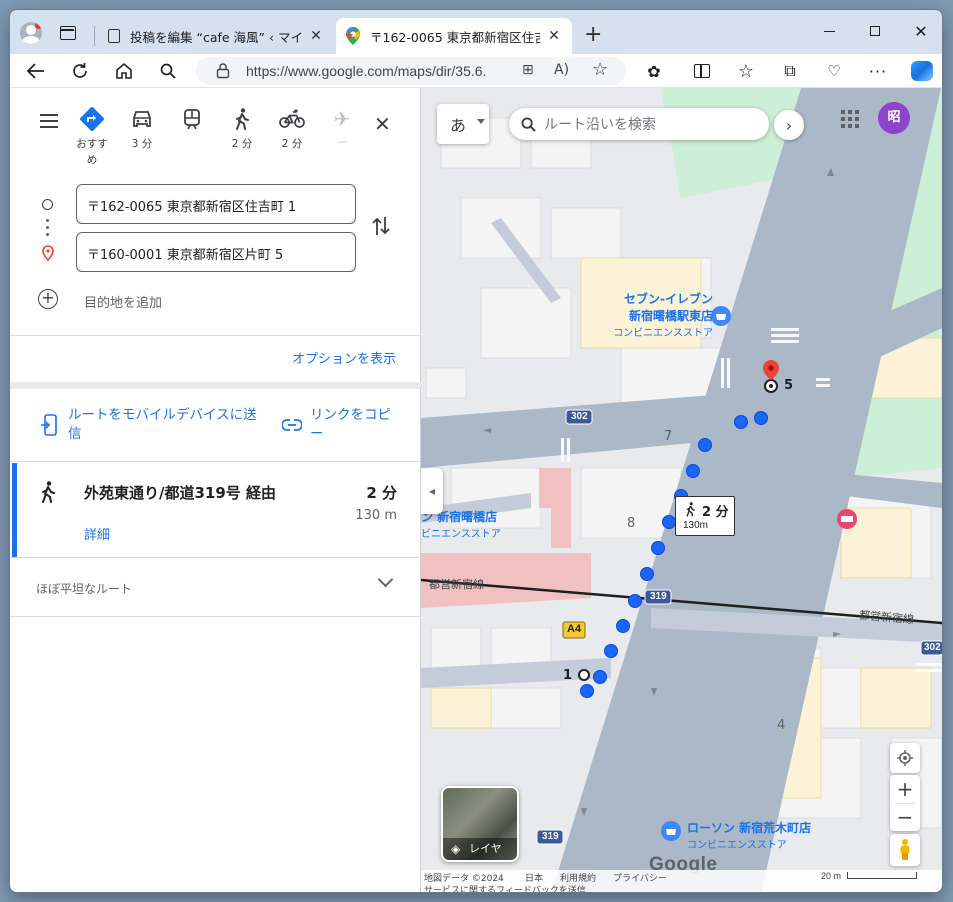 This screenshot has width=953, height=902. What do you see at coordinates (381, 493) in the screenshot?
I see `route-duration: 2 分` at bounding box center [381, 493].